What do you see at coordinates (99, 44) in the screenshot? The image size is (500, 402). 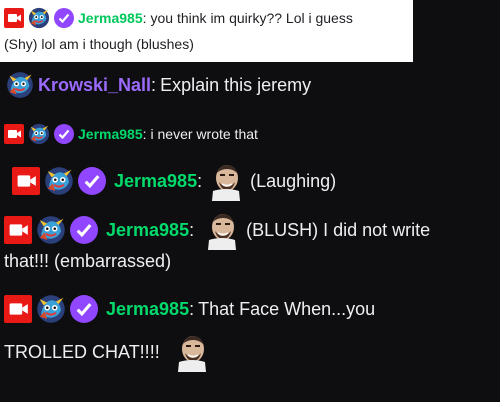 I see `message-text-continued: (Shy) lol am i though (blushes)` at bounding box center [99, 44].